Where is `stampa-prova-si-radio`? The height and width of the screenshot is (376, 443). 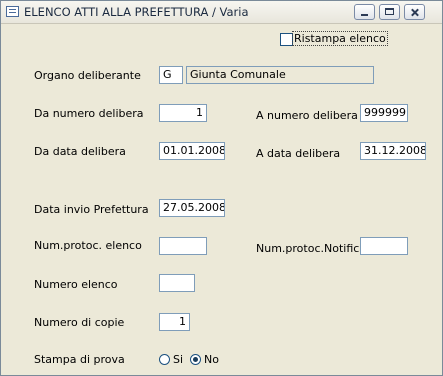 stampa-prova-si-radio is located at coordinates (164, 359).